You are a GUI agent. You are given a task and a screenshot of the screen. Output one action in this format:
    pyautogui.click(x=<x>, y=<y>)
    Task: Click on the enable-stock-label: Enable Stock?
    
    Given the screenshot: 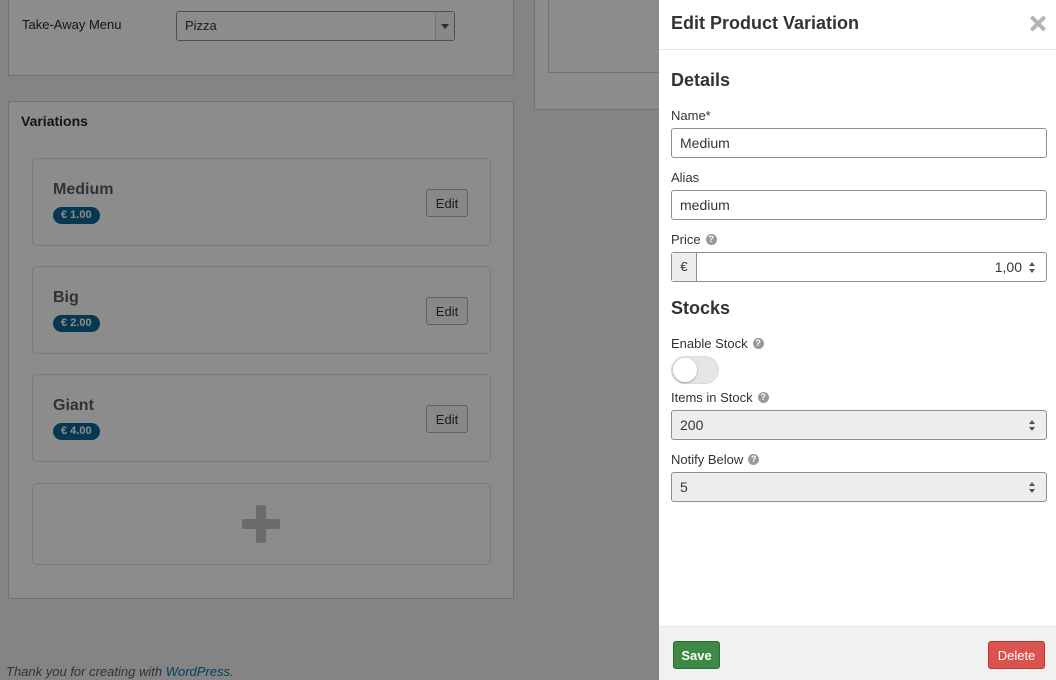 What is the action you would take?
    pyautogui.click(x=717, y=343)
    